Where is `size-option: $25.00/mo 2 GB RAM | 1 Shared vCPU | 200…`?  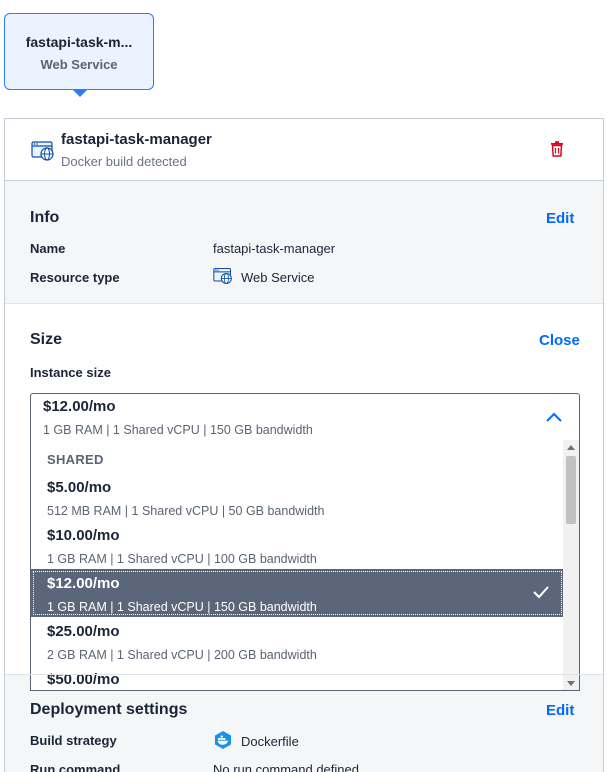 size-option: $25.00/mo 2 GB RAM | 1 Shared vCPU | 200… is located at coordinates (297, 641).